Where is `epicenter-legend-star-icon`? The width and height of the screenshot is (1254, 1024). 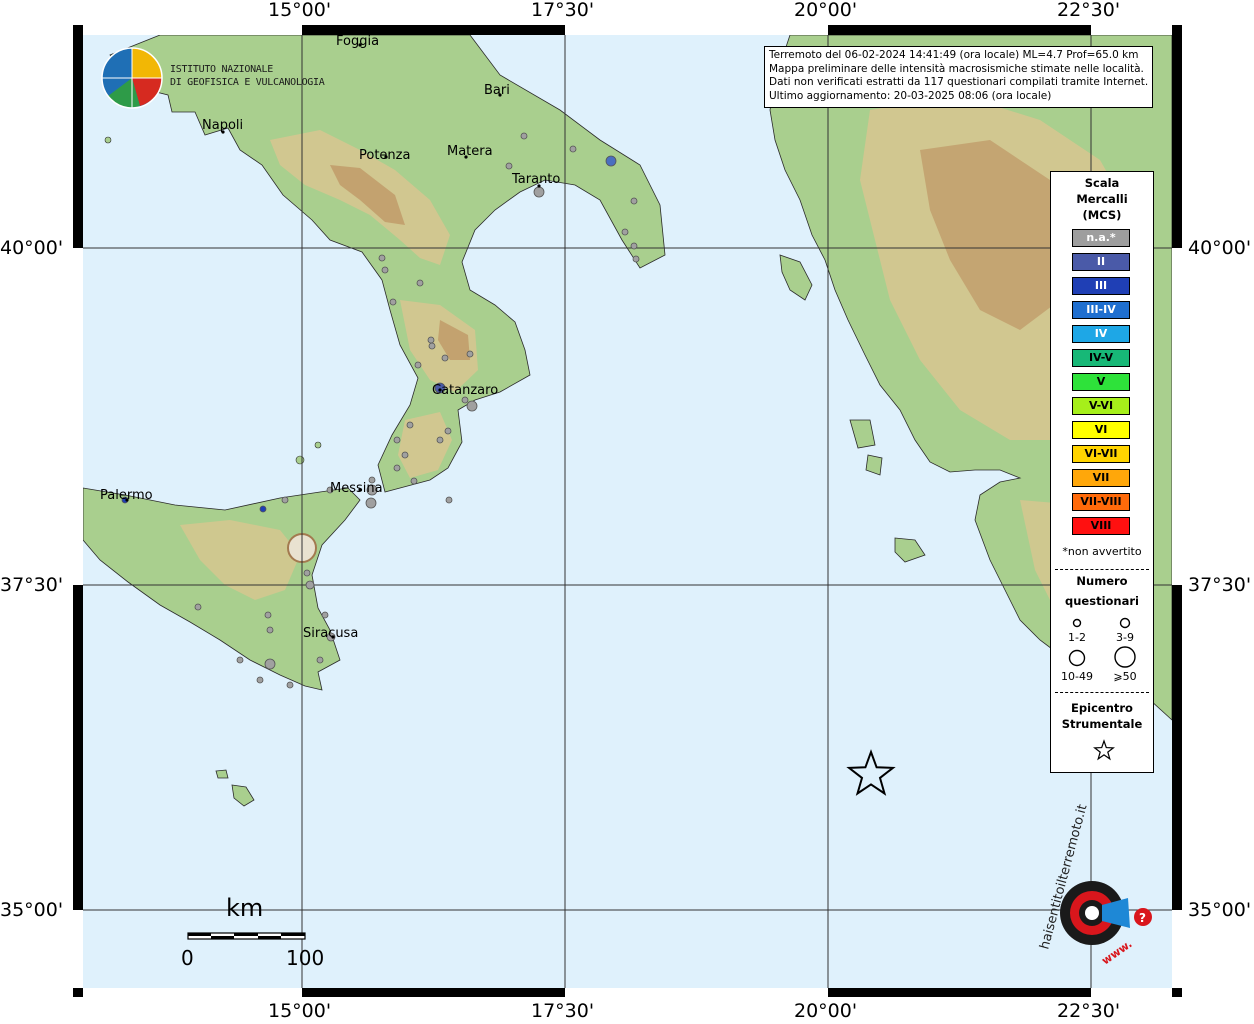 epicenter-legend-star-icon is located at coordinates (1104, 750).